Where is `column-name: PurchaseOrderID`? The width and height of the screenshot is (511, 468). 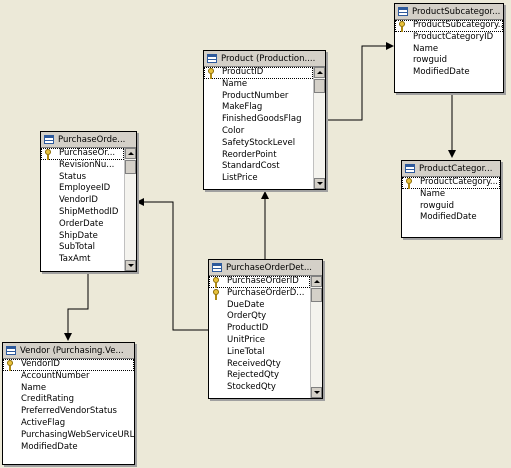
column-name: PurchaseOrderID is located at coordinates (263, 281).